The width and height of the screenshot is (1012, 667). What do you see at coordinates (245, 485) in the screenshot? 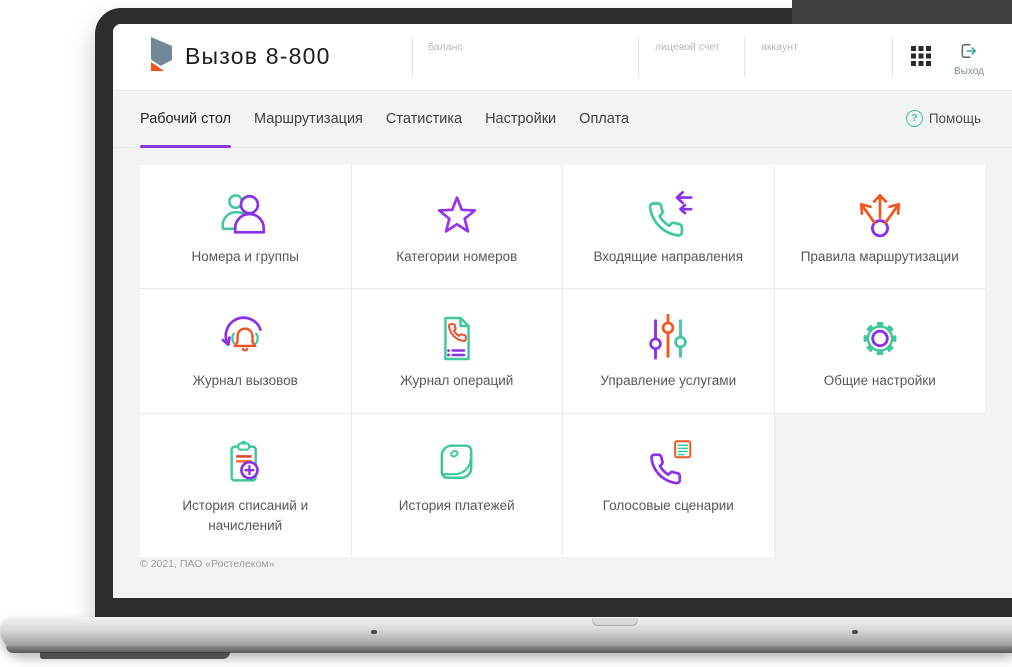
I see `tile-charges-history: История списаний и начислений` at bounding box center [245, 485].